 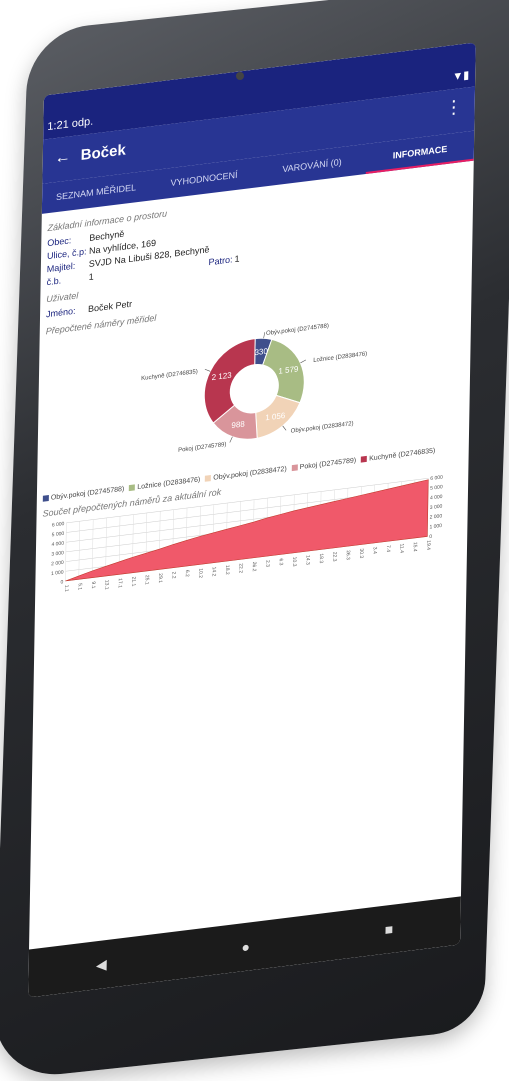 I want to click on x-tick-label: 25.1, so click(x=147, y=580).